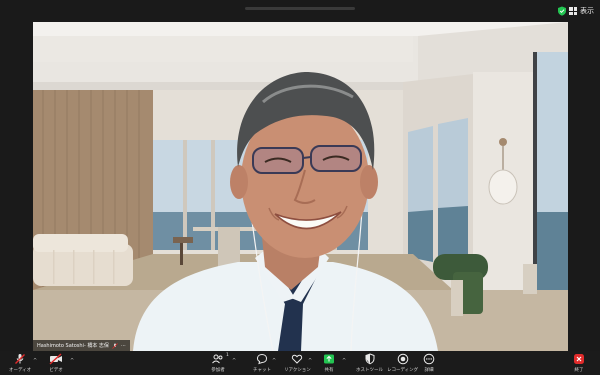 Image resolution: width=600 pixels, height=375 pixels. I want to click on share-options-caret: ^, so click(344, 361).